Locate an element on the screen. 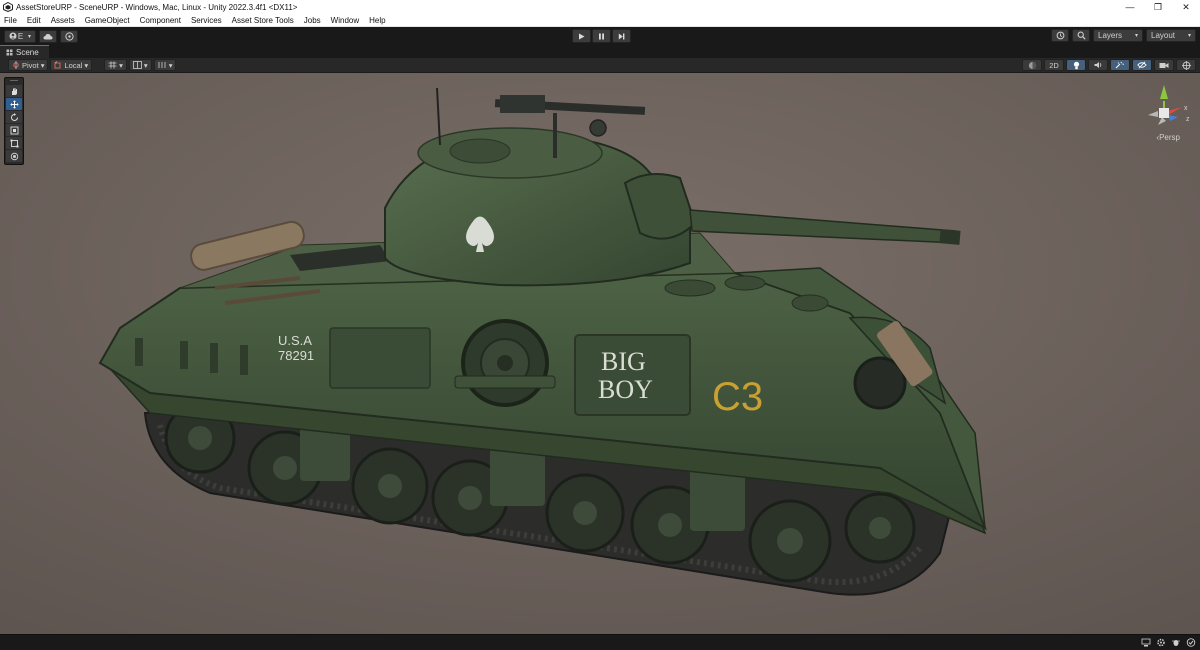 The image size is (1200, 650). play-controls is located at coordinates (601, 36).